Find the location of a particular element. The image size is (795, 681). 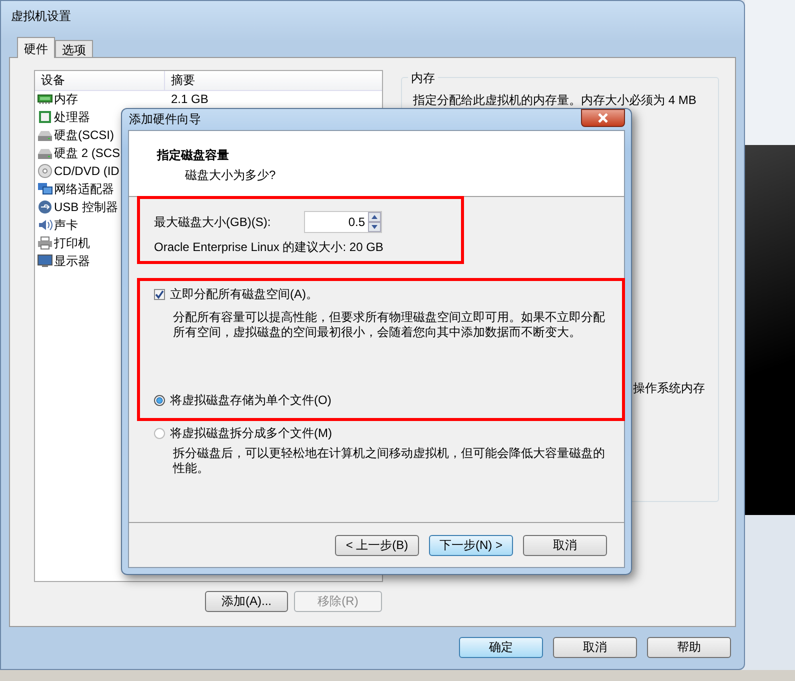

checkbox-label: 立即分配所有磁盘空间(A)。 is located at coordinates (244, 294).